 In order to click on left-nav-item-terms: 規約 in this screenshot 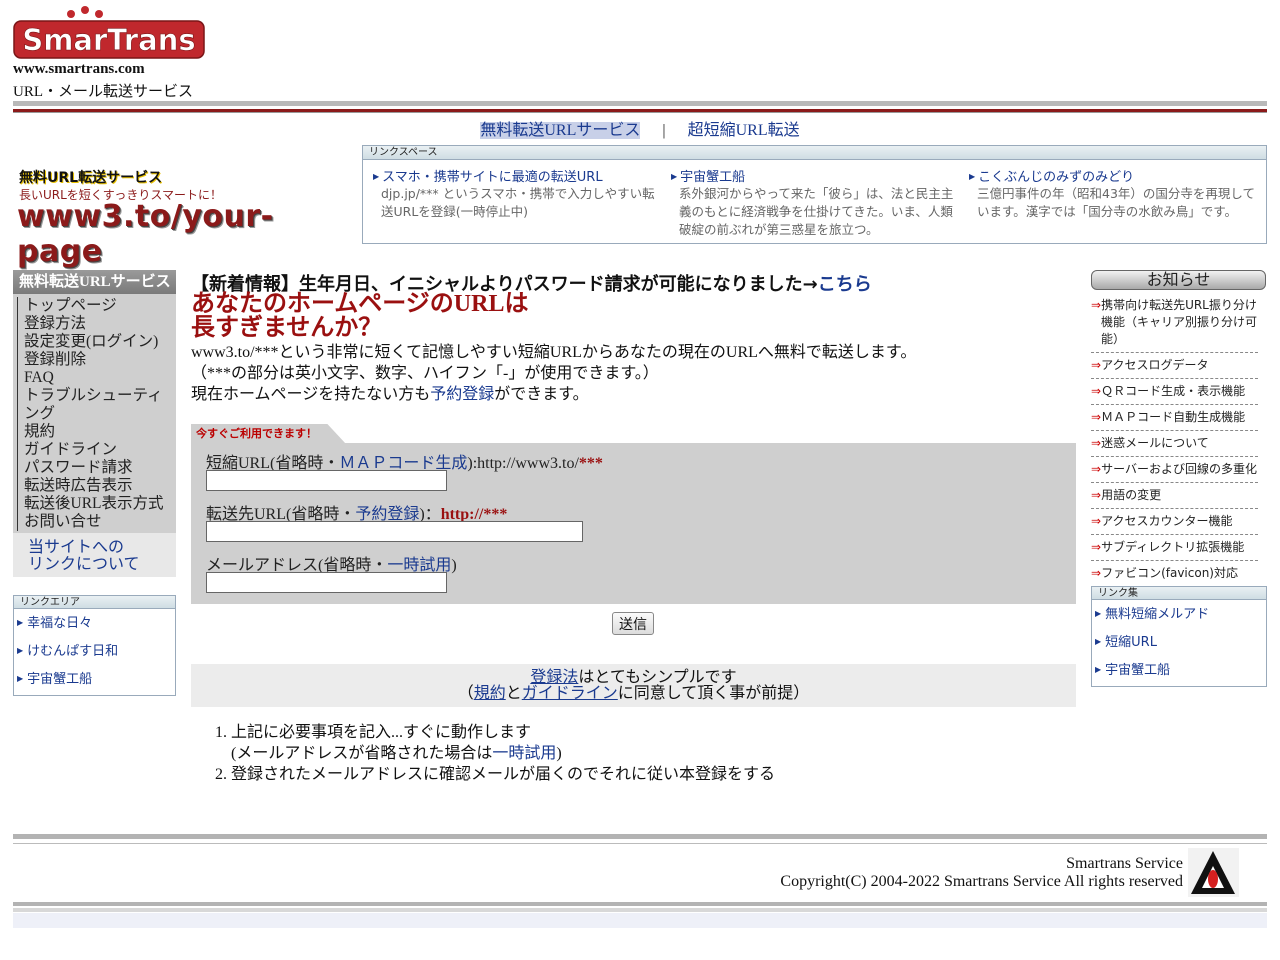, I will do `click(96, 432)`.